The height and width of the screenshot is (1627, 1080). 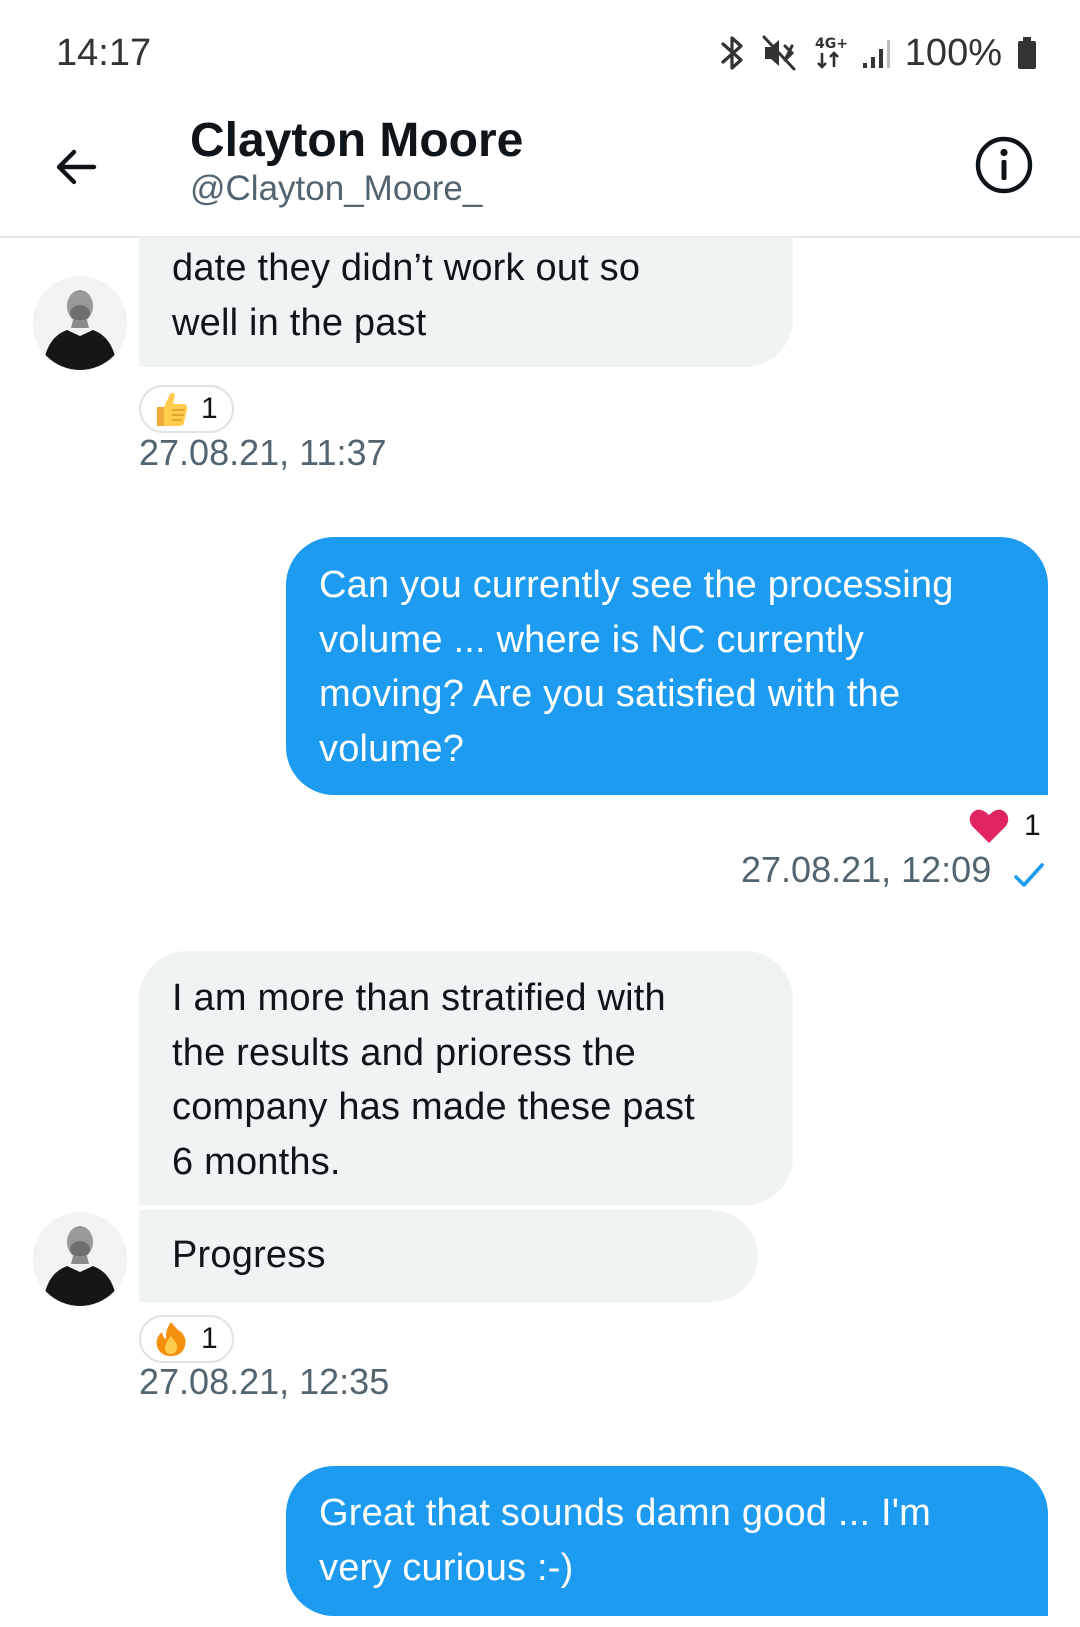 I want to click on signal-icon, so click(x=876, y=54).